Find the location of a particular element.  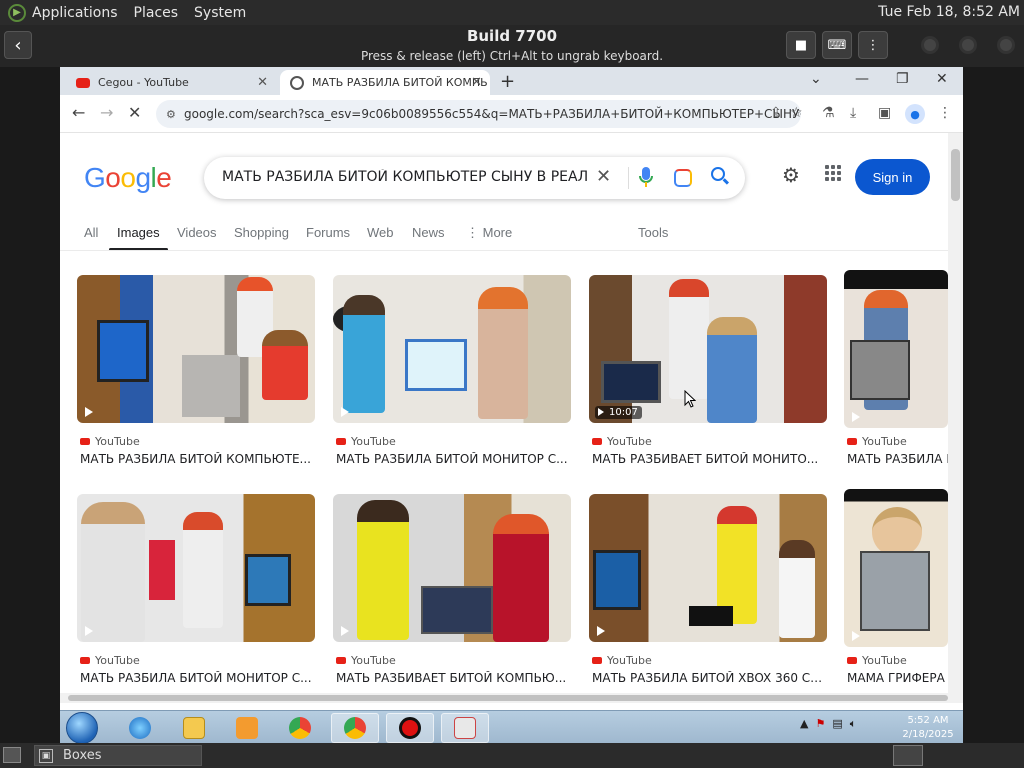

network-icon: ▤ is located at coordinates (837, 723).